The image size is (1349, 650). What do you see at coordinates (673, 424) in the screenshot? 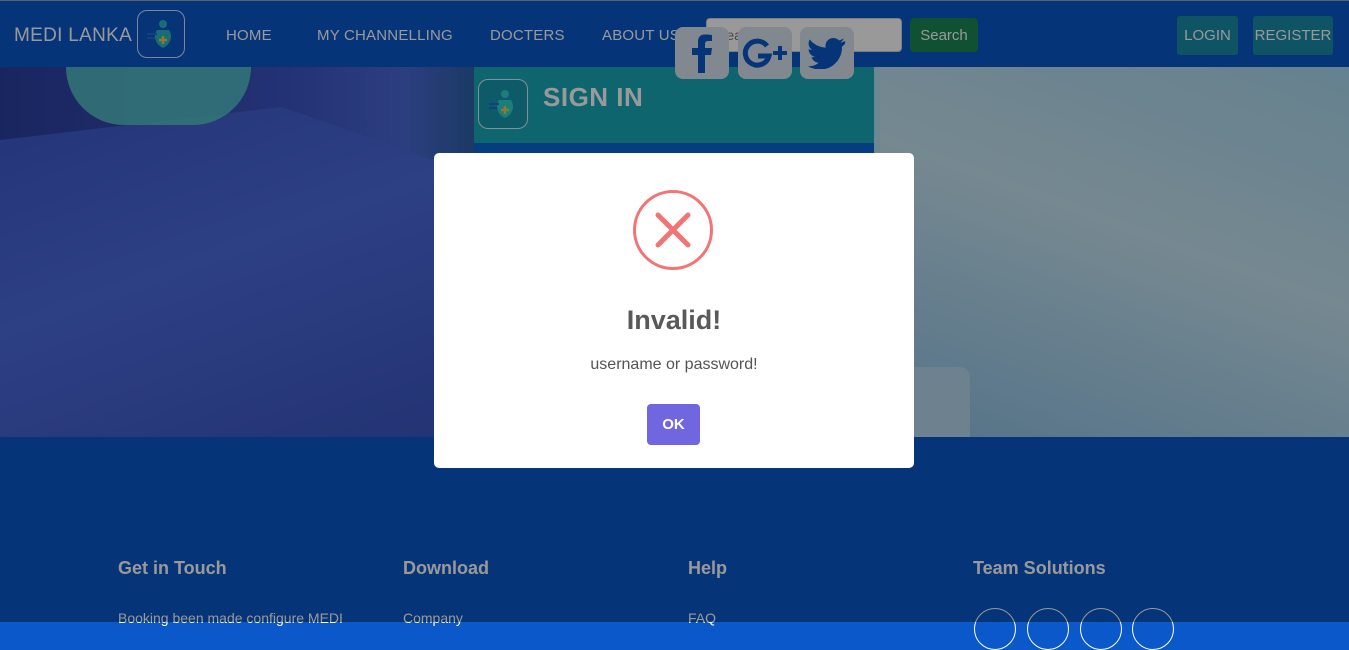
I see `ok-button: OK` at bounding box center [673, 424].